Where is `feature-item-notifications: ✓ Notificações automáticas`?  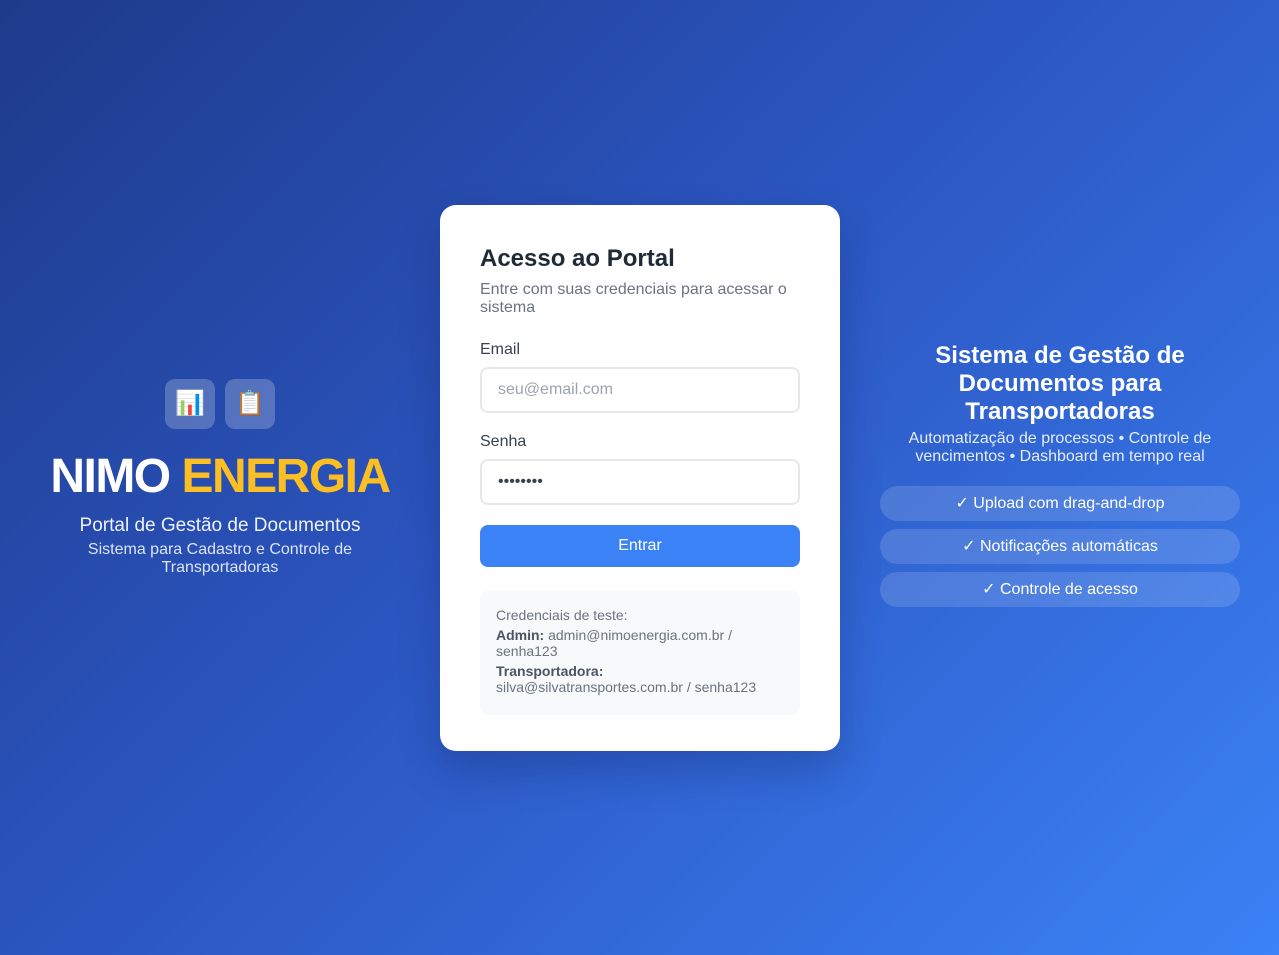
feature-item-notifications: ✓ Notificações automáticas is located at coordinates (1060, 546).